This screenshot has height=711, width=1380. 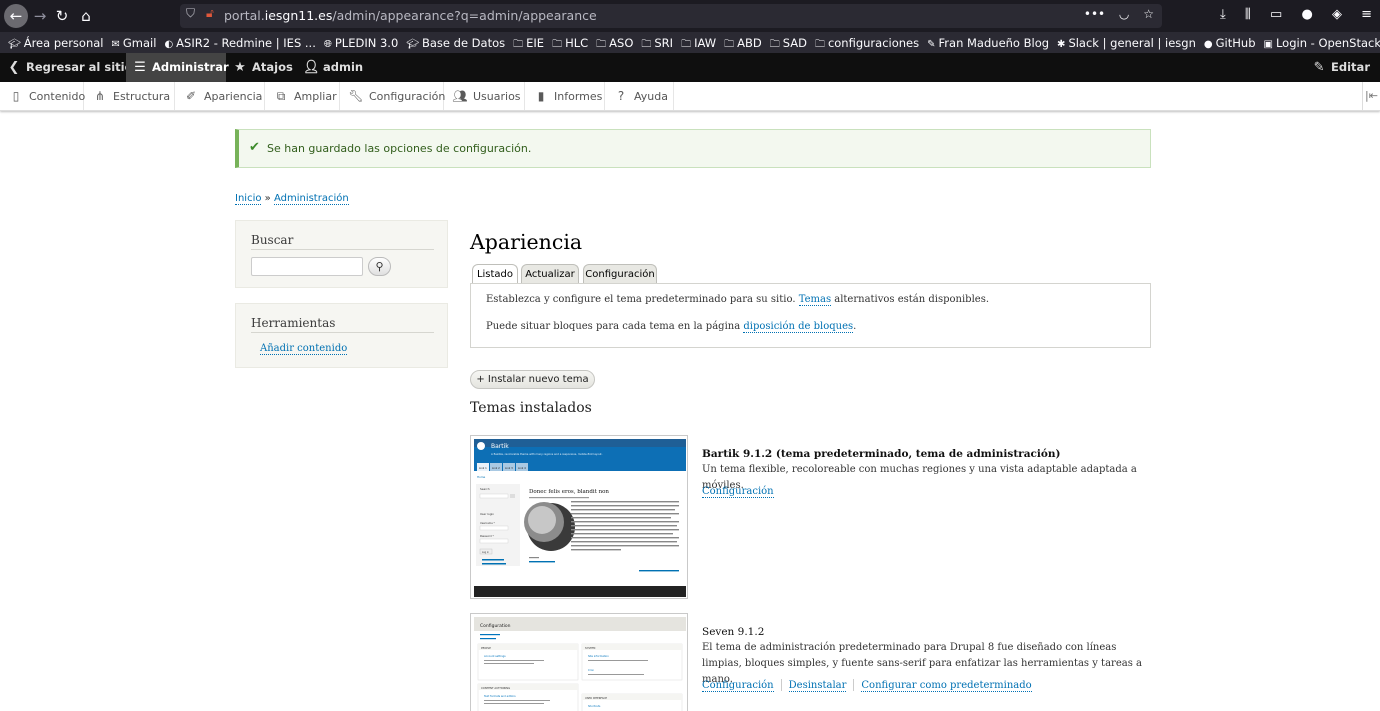 I want to click on bookmark-item: ● GitHub, so click(x=1230, y=43).